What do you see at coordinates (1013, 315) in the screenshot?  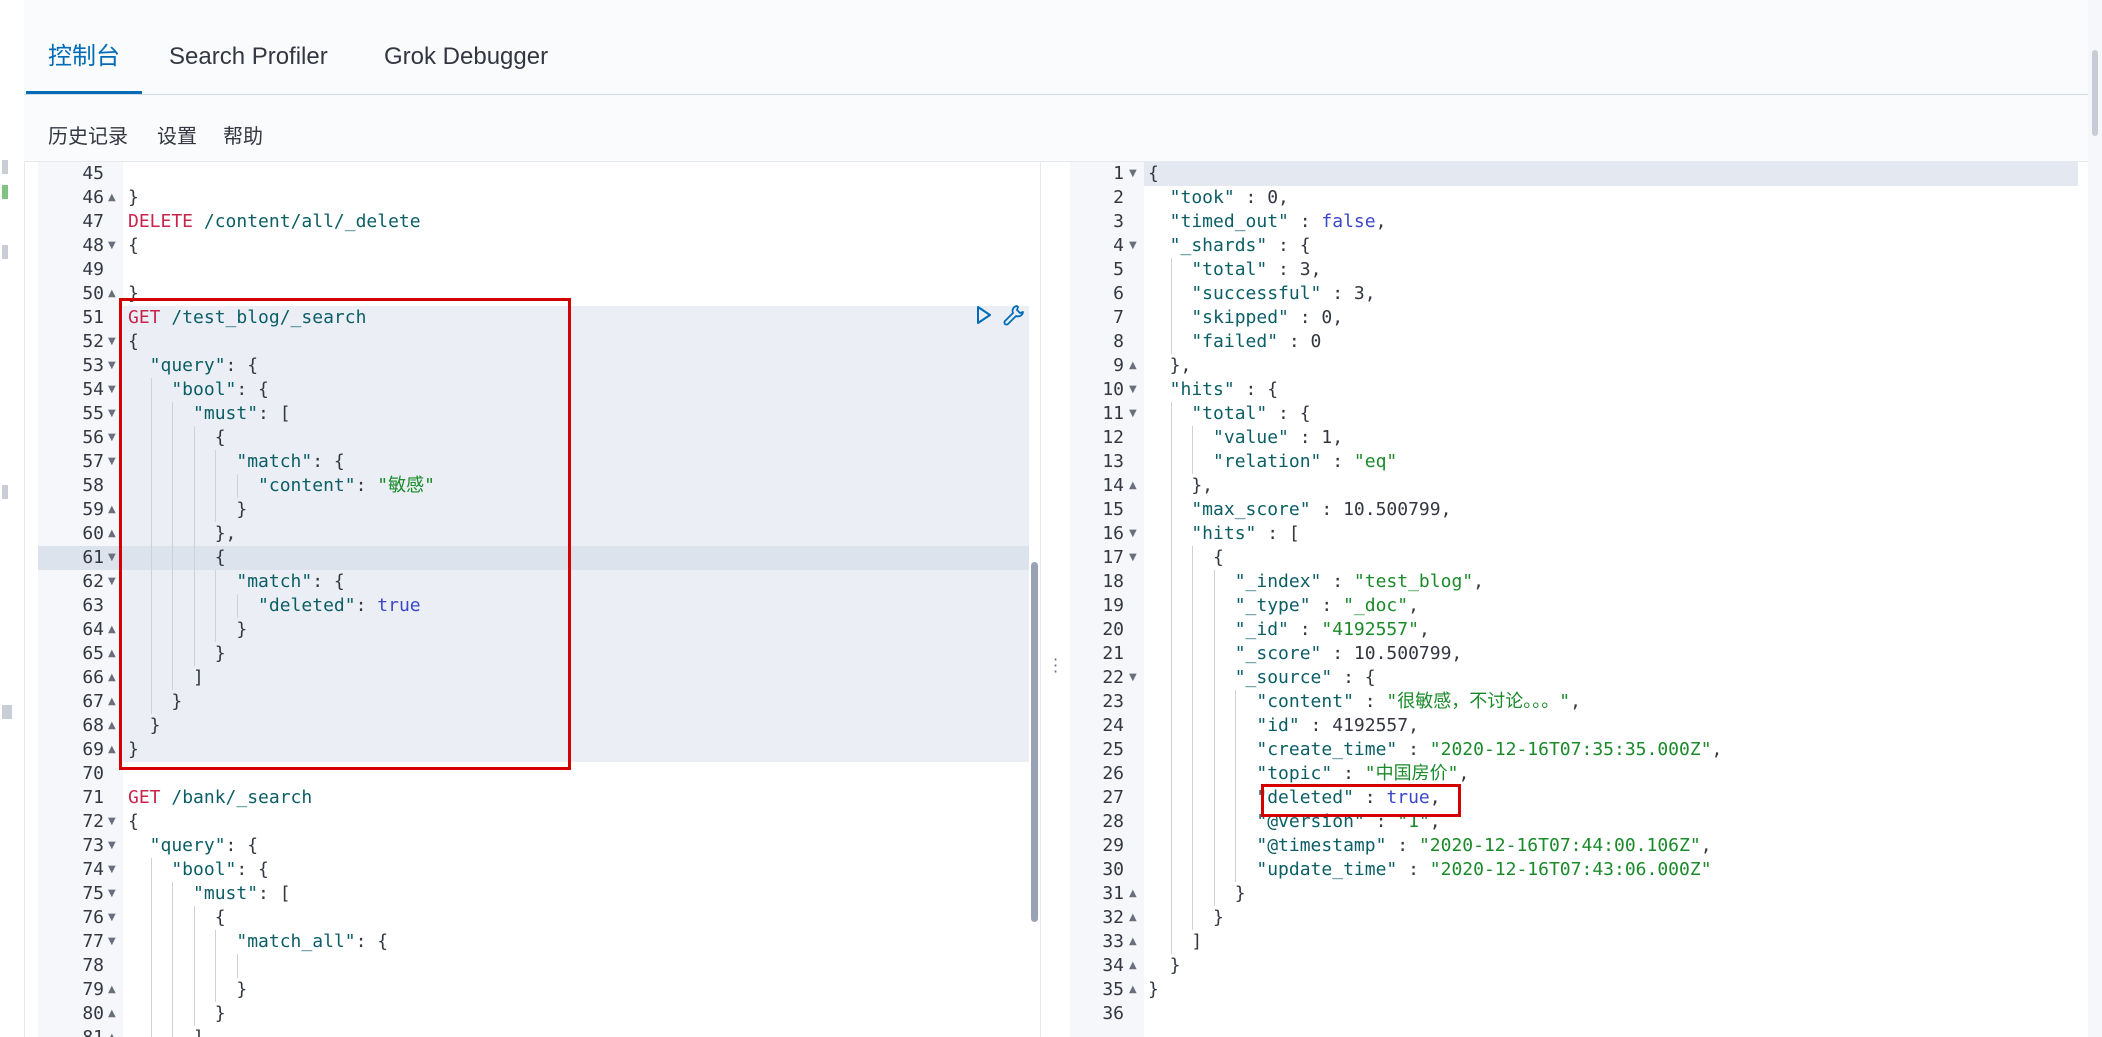 I see `wrench-icon` at bounding box center [1013, 315].